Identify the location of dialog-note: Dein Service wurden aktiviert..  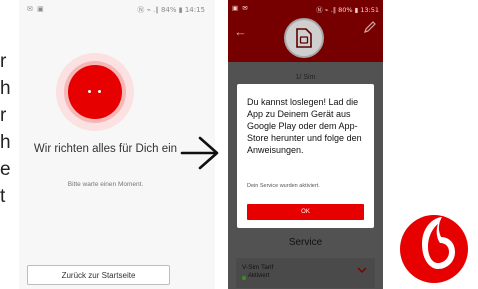
(283, 186).